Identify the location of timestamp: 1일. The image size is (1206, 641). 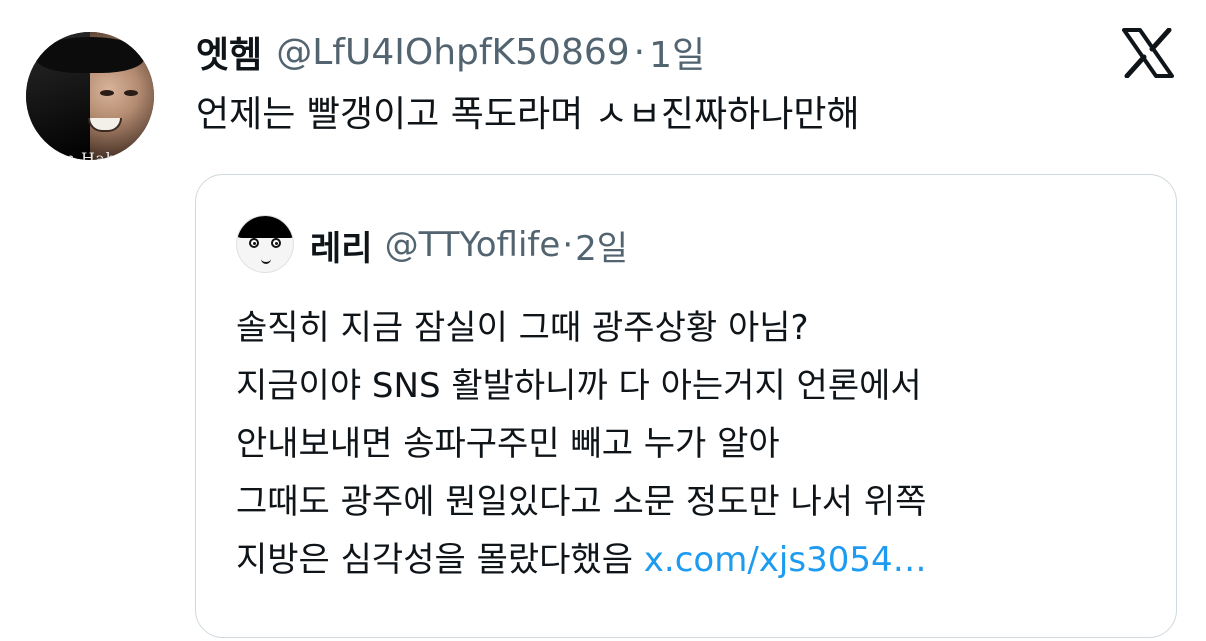
(677, 52).